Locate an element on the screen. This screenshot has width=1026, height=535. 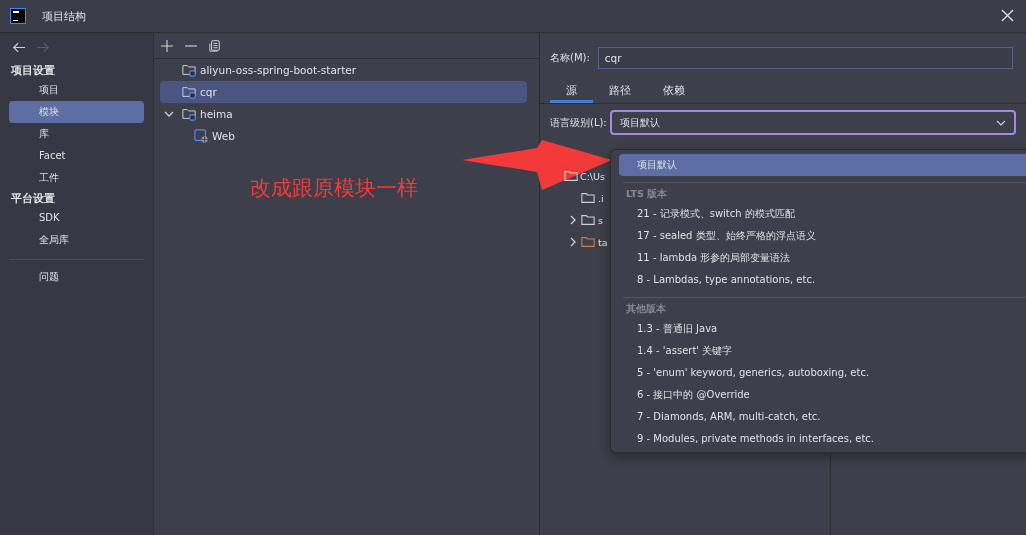
name-input-field: cqr is located at coordinates (805, 58).